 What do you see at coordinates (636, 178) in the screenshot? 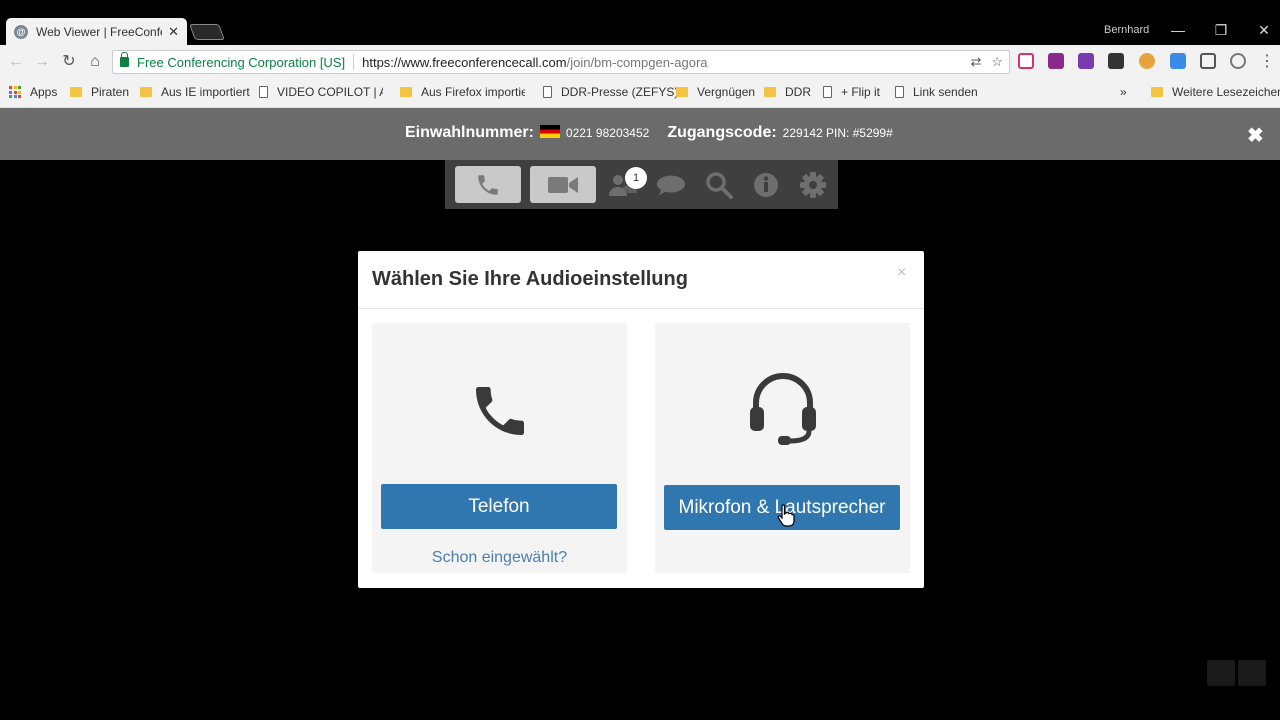
I see `participants-count-badge: 1` at bounding box center [636, 178].